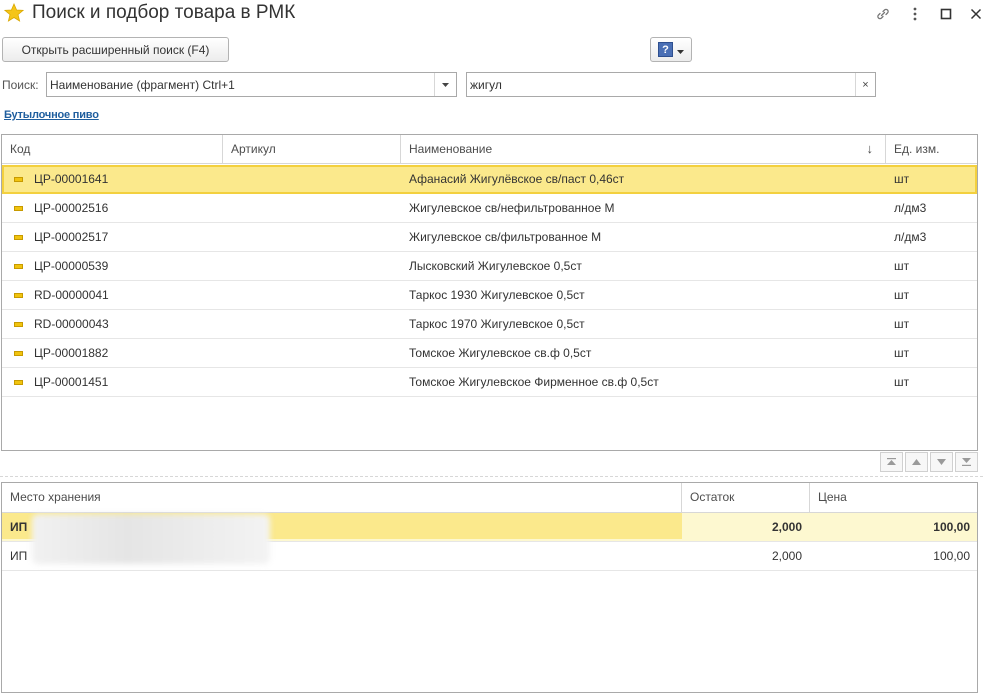 The image size is (983, 695). I want to click on cell-code: ЦР-00001451, so click(71, 382).